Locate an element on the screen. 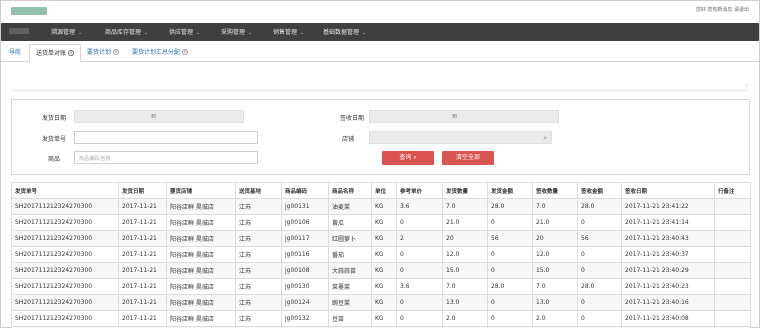  table-cell: 2017-11-21 23:41:14 is located at coordinates (668, 222).